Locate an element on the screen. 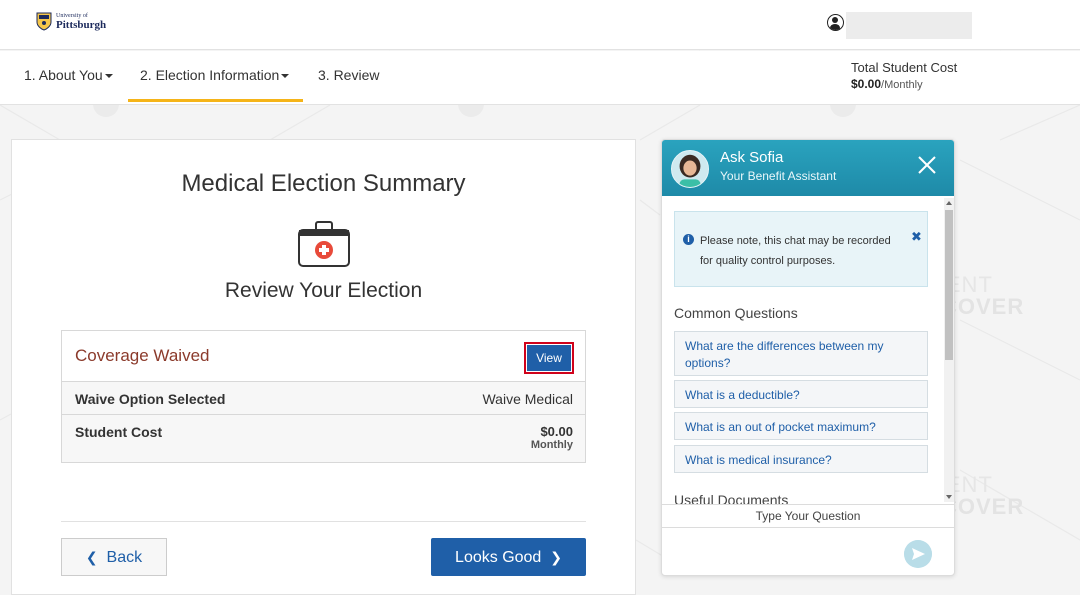  question-button: What is a deductible? is located at coordinates (801, 394).